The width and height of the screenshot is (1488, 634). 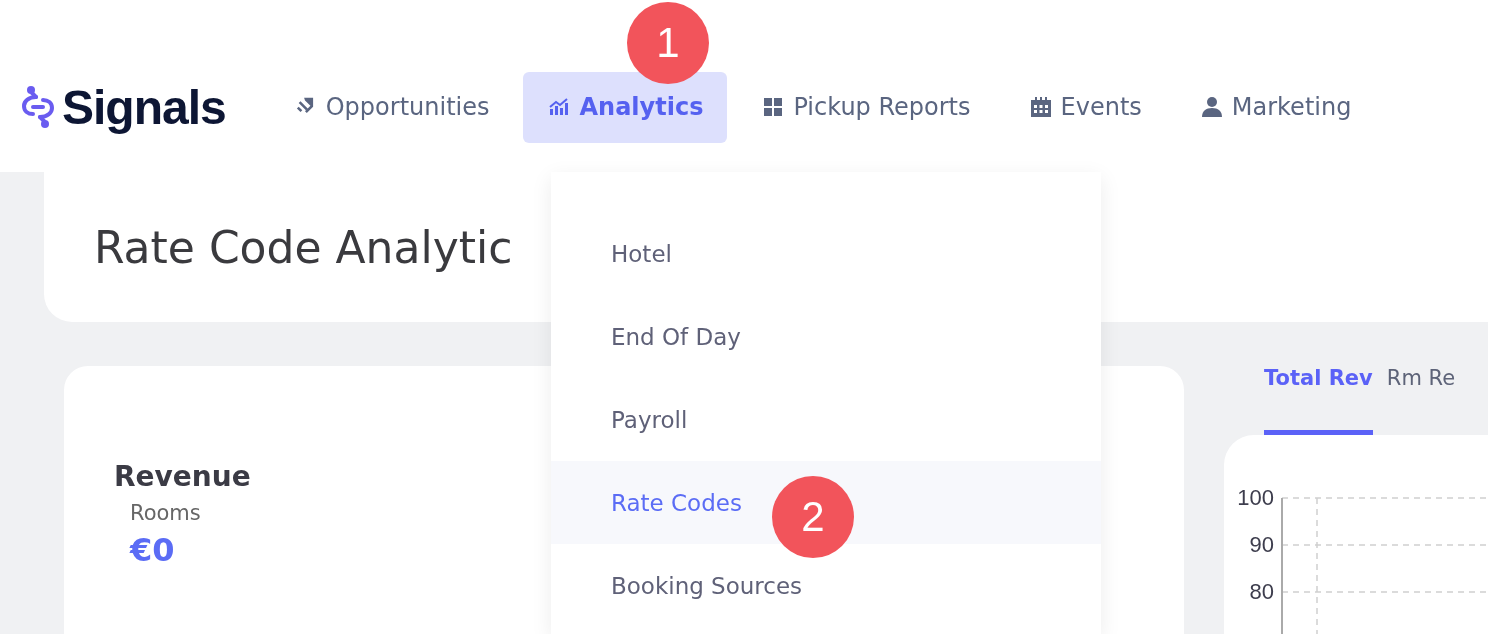 I want to click on nav-tab: Analytics, so click(x=625, y=107).